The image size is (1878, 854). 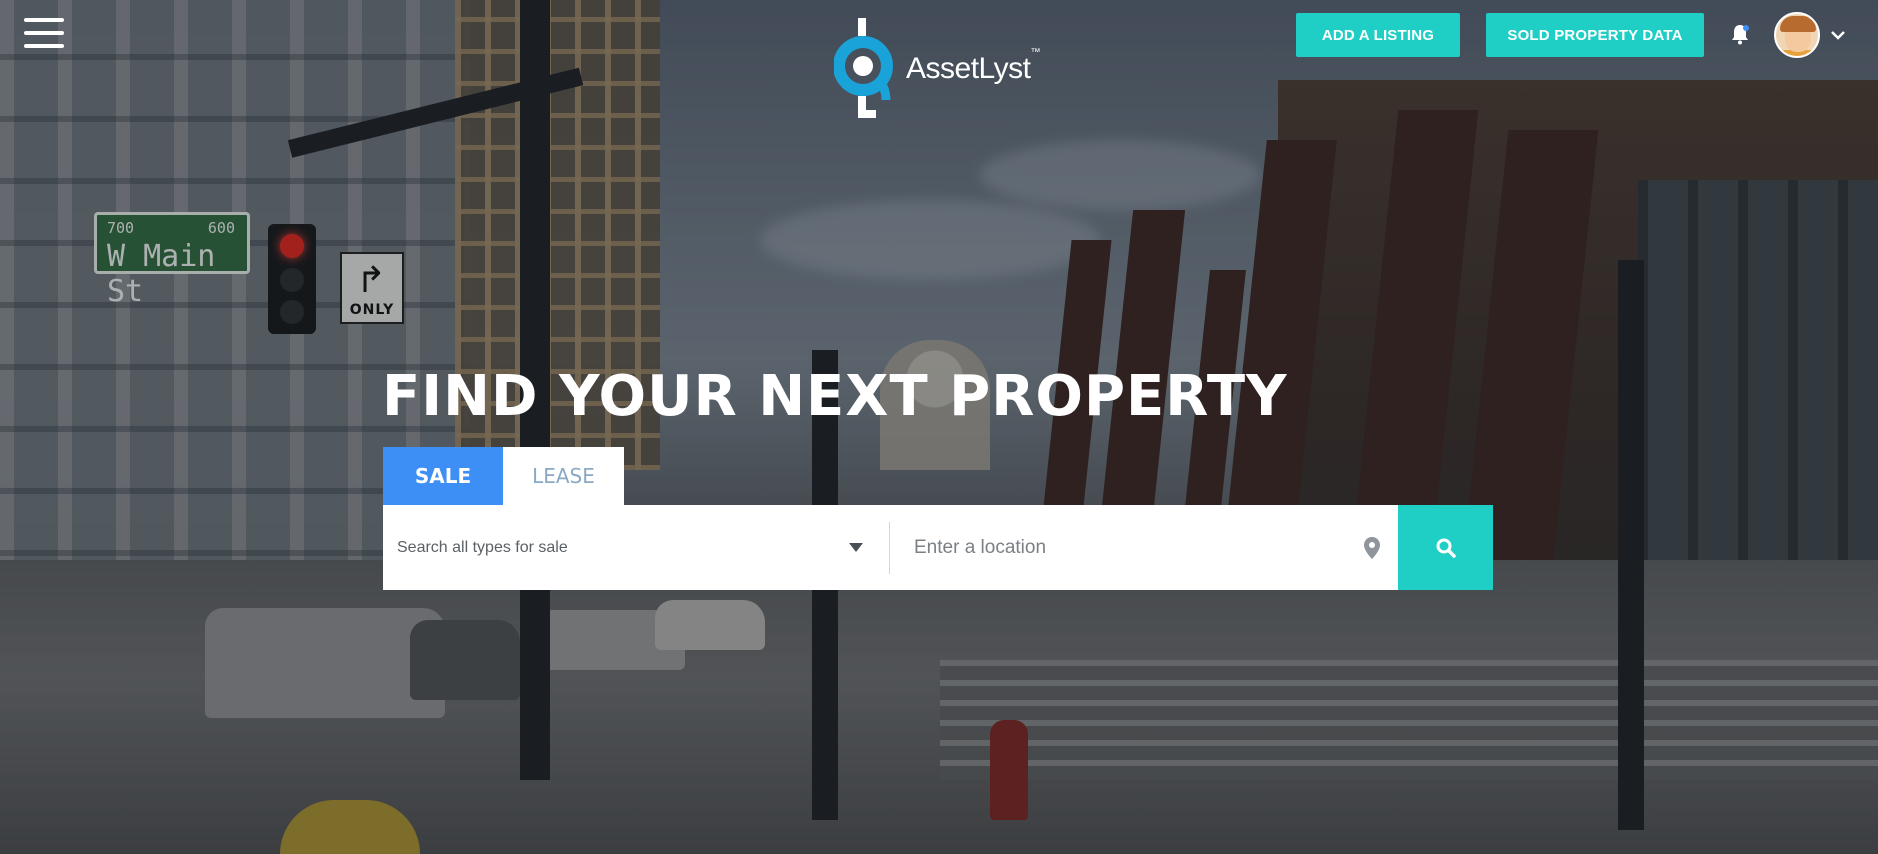 What do you see at coordinates (973, 66) in the screenshot?
I see `brand-name: AssetLyst™` at bounding box center [973, 66].